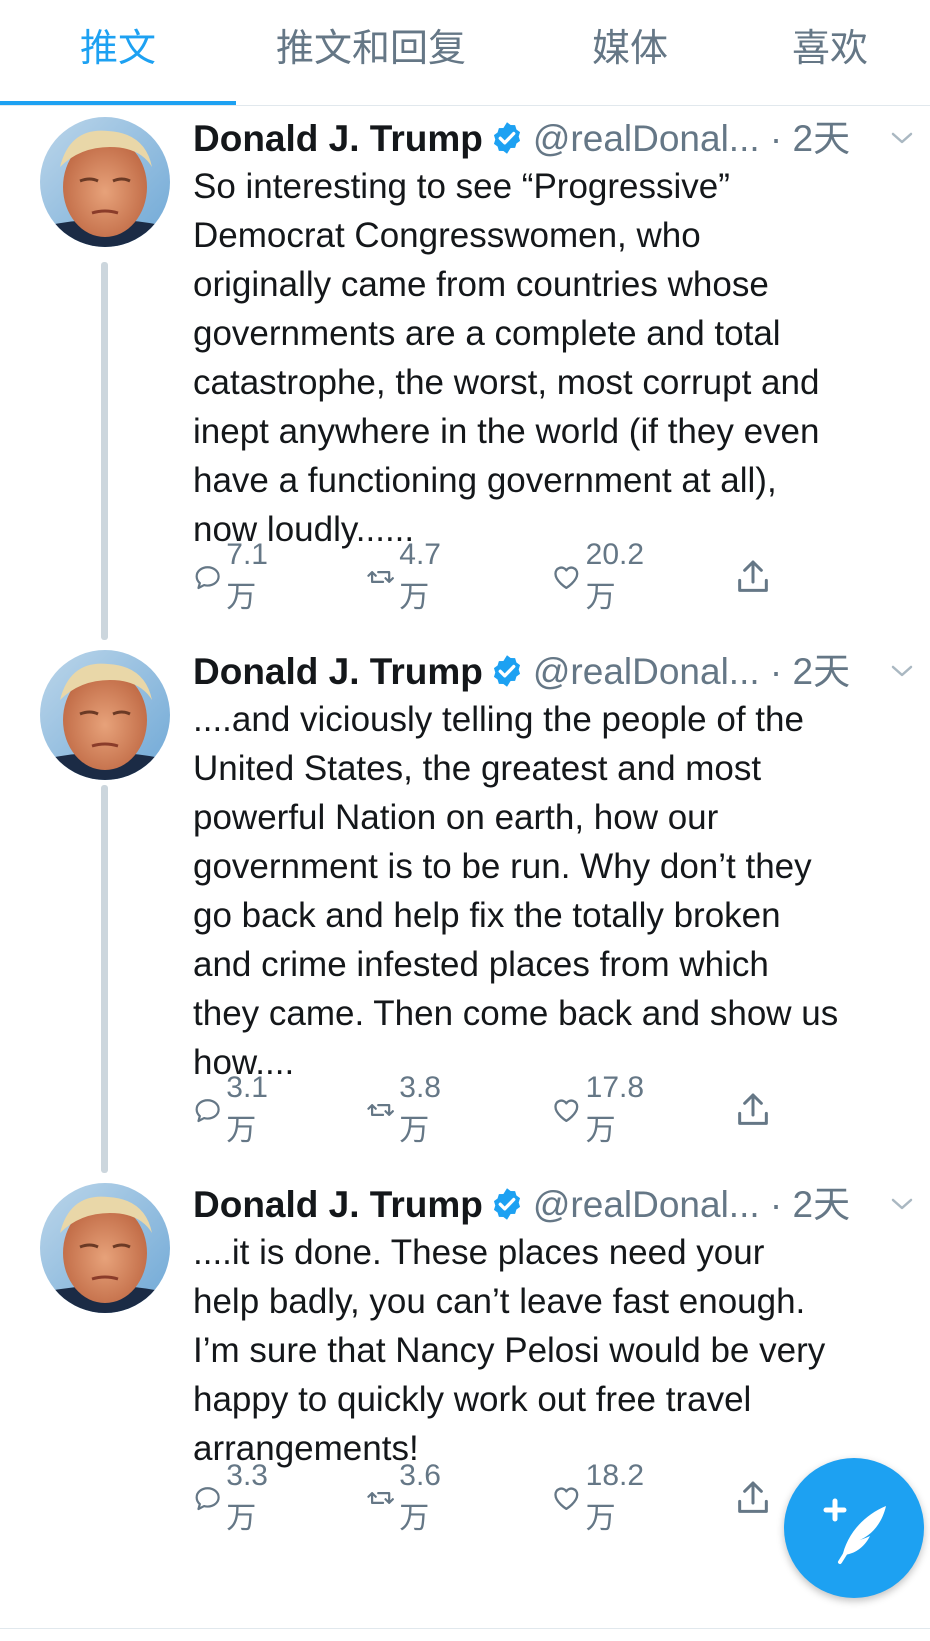 This screenshot has height=1641, width=930. Describe the element at coordinates (118, 103) in the screenshot. I see `active-tab-indicator` at that location.